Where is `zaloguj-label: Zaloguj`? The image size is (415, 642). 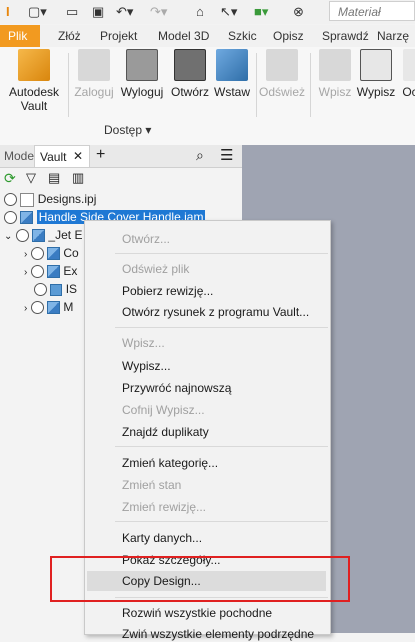
zaloguj-label: Zaloguj is located at coordinates (93, 92).